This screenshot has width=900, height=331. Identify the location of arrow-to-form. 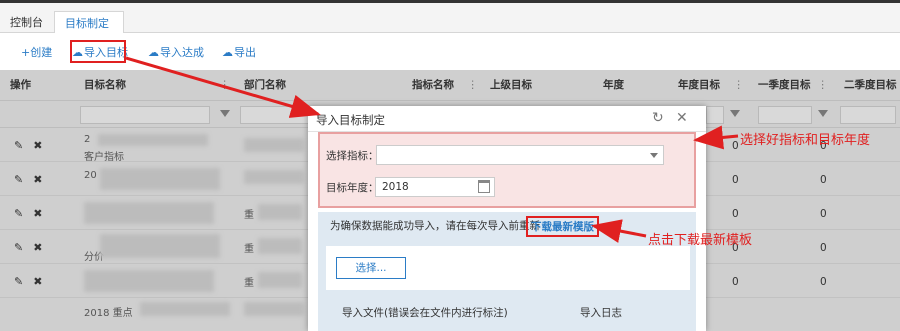
(716, 137).